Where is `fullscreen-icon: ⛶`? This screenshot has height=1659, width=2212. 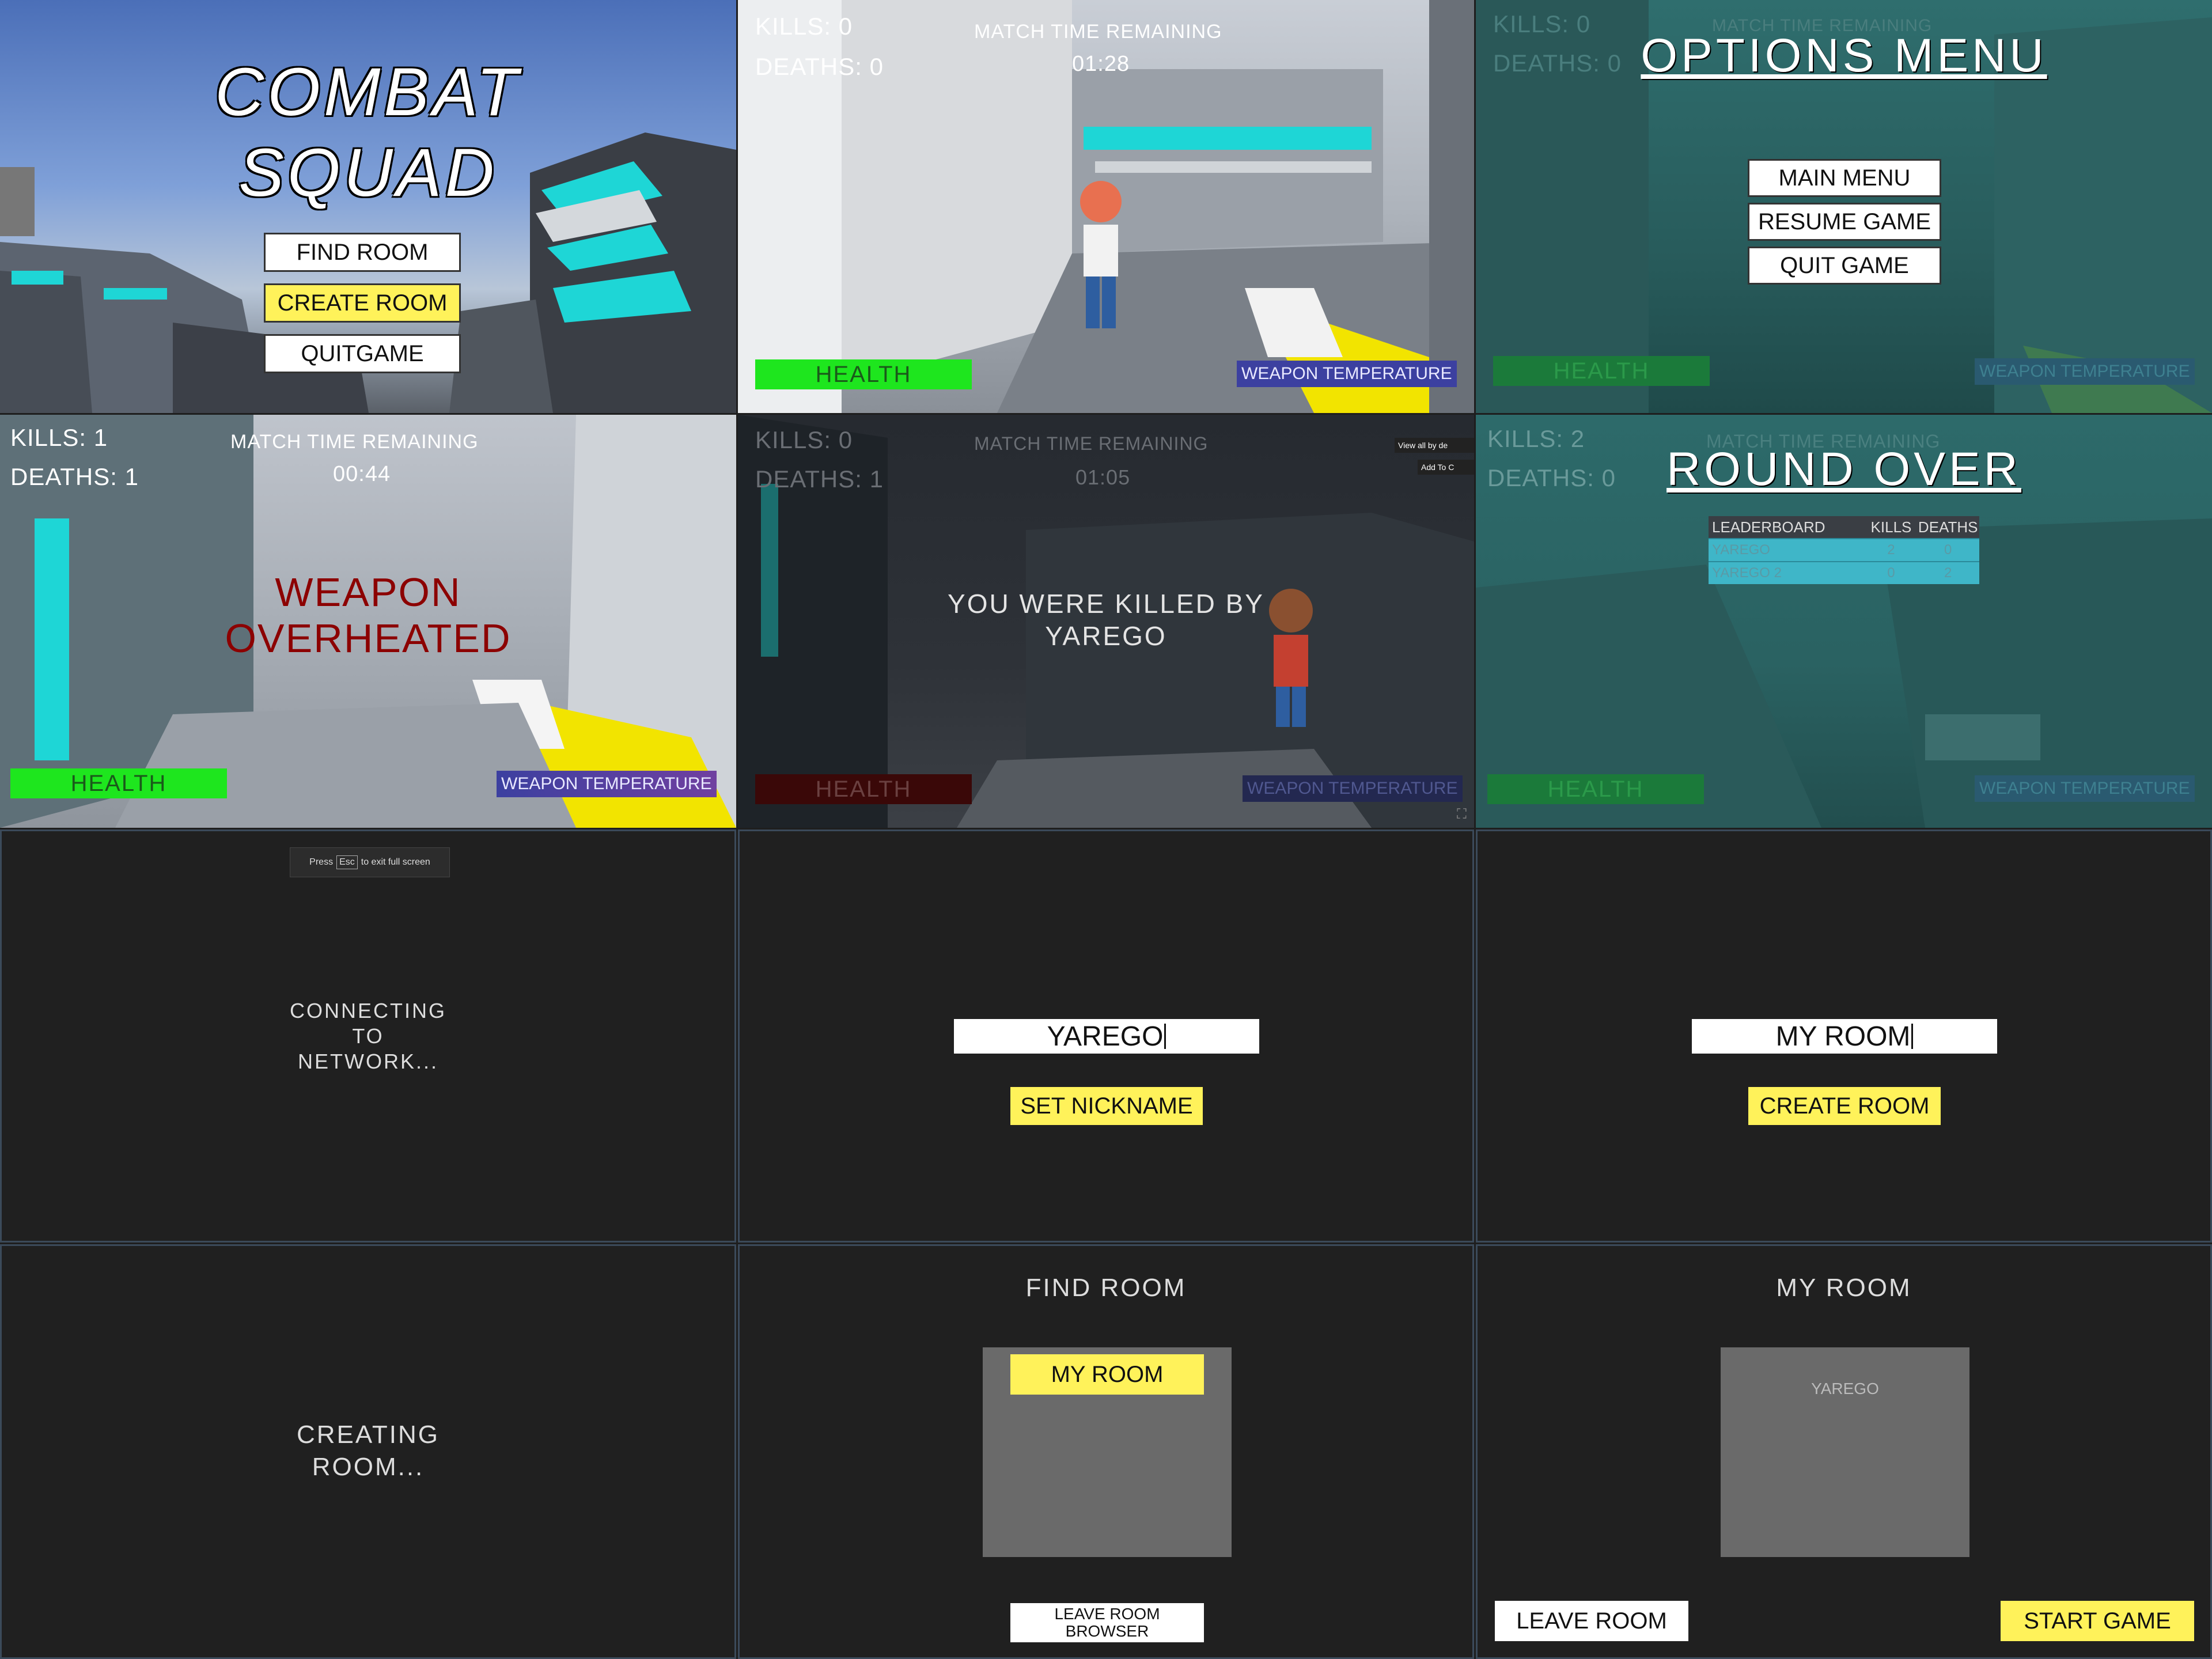
fullscreen-icon: ⛶ is located at coordinates (1462, 814).